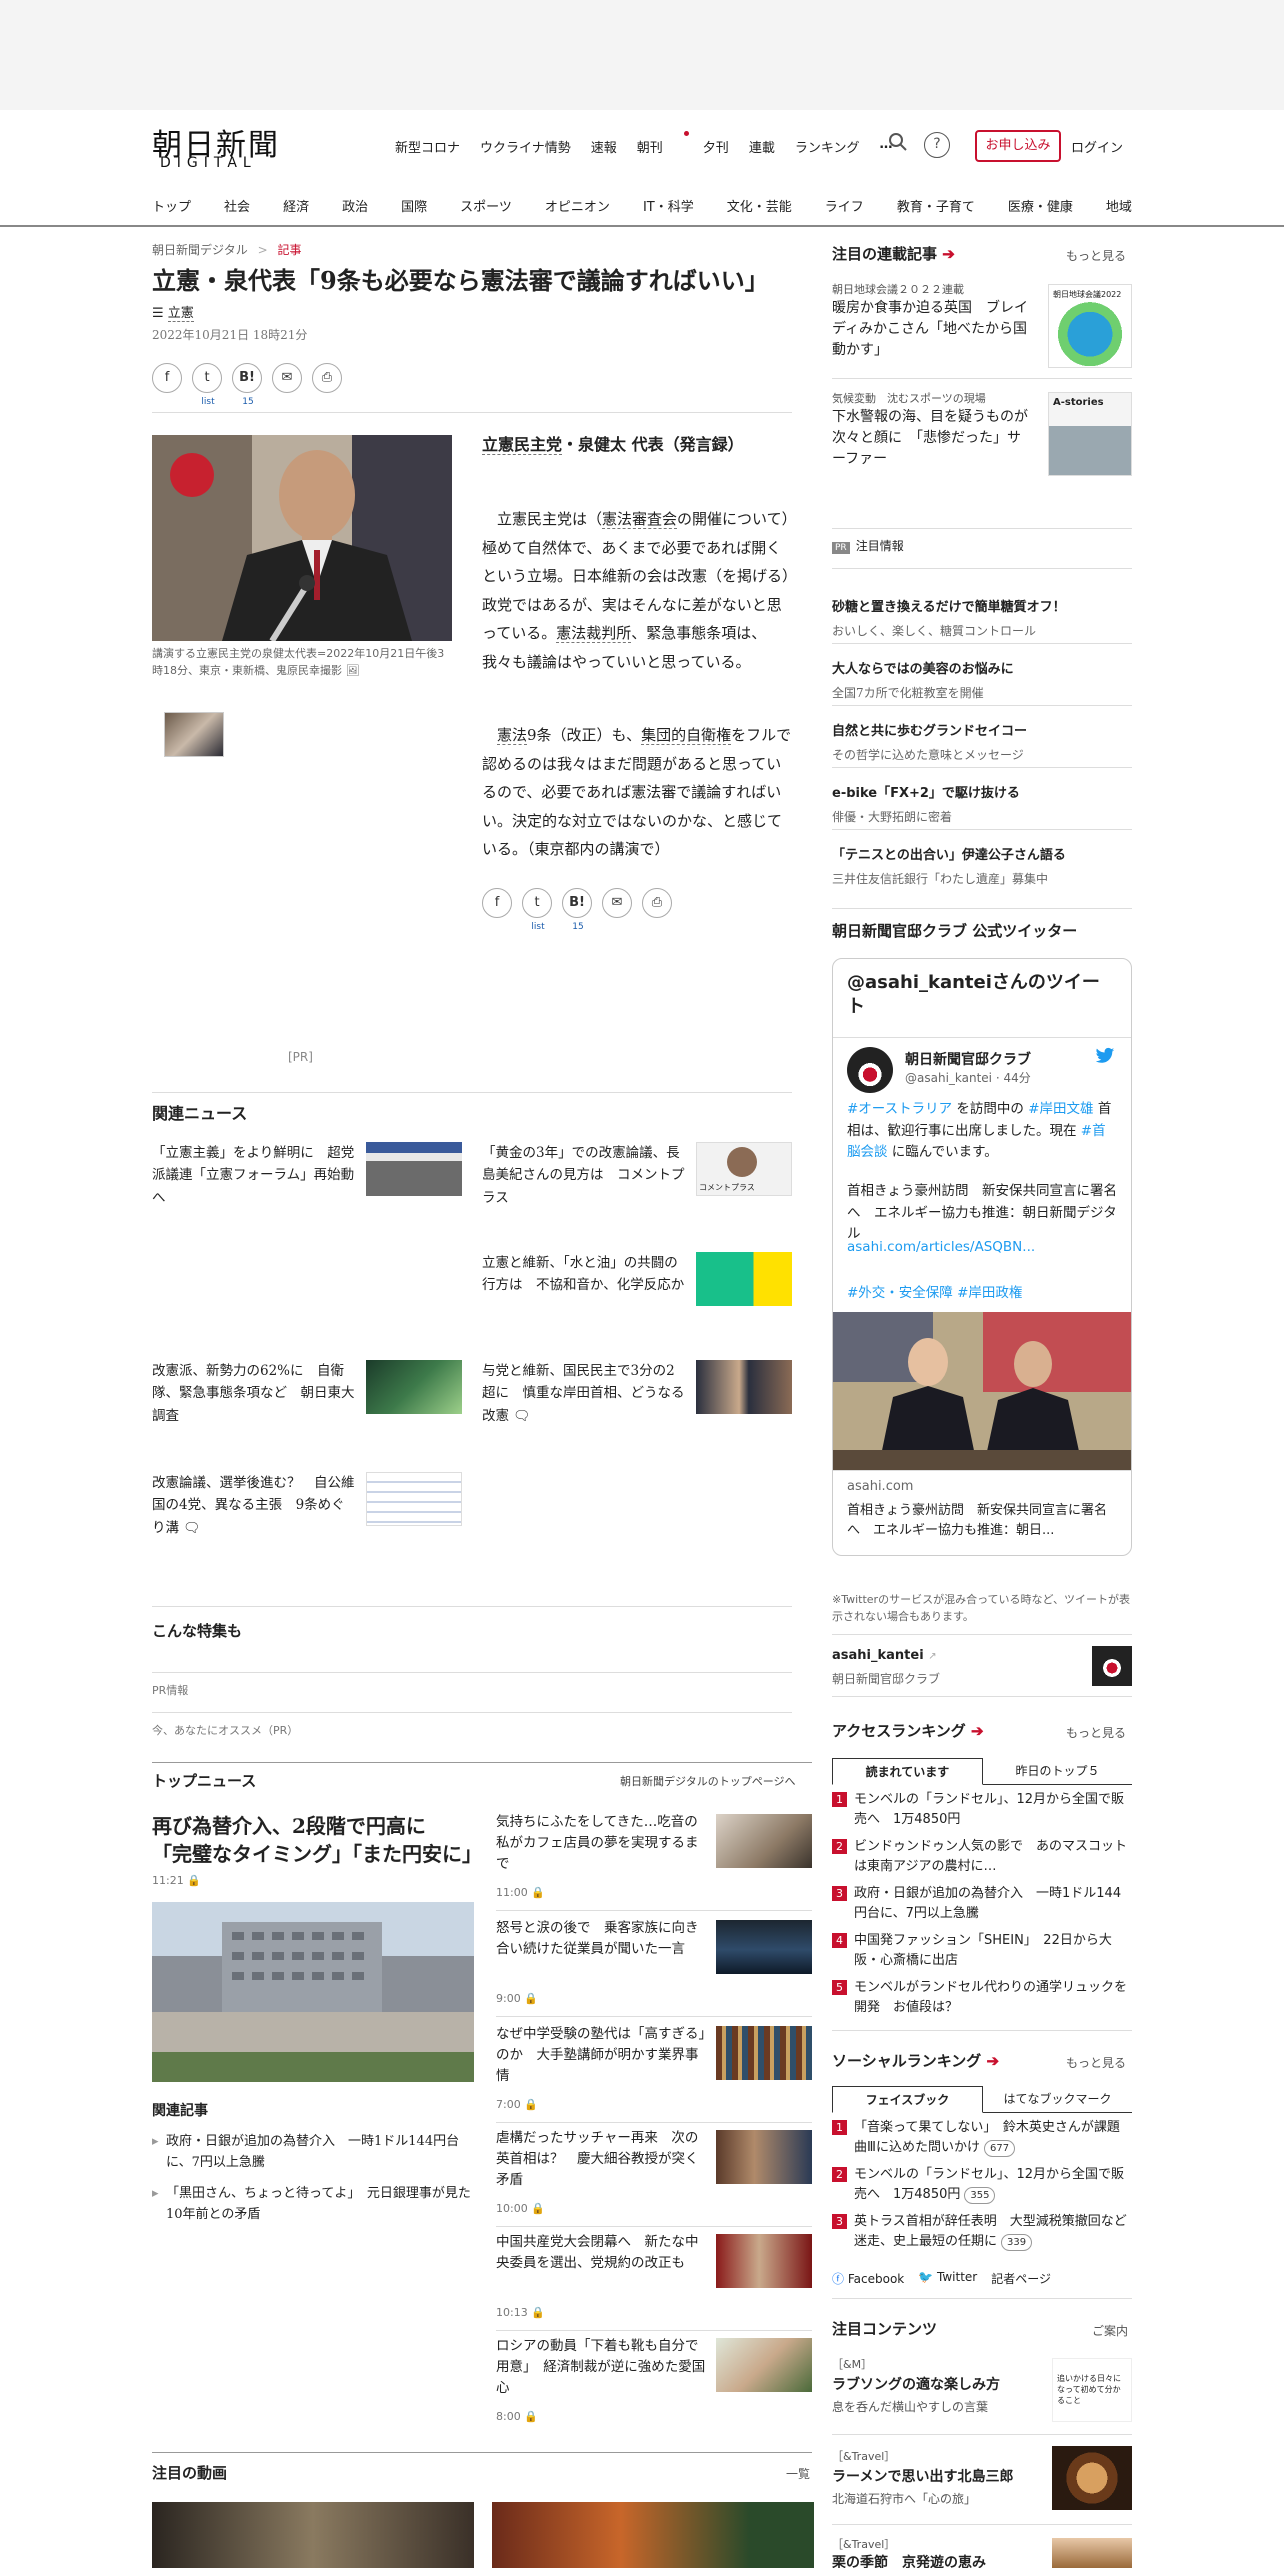 The height and width of the screenshot is (2568, 1284). What do you see at coordinates (880, 1486) in the screenshot?
I see `tweet-card-domain: asahi.com` at bounding box center [880, 1486].